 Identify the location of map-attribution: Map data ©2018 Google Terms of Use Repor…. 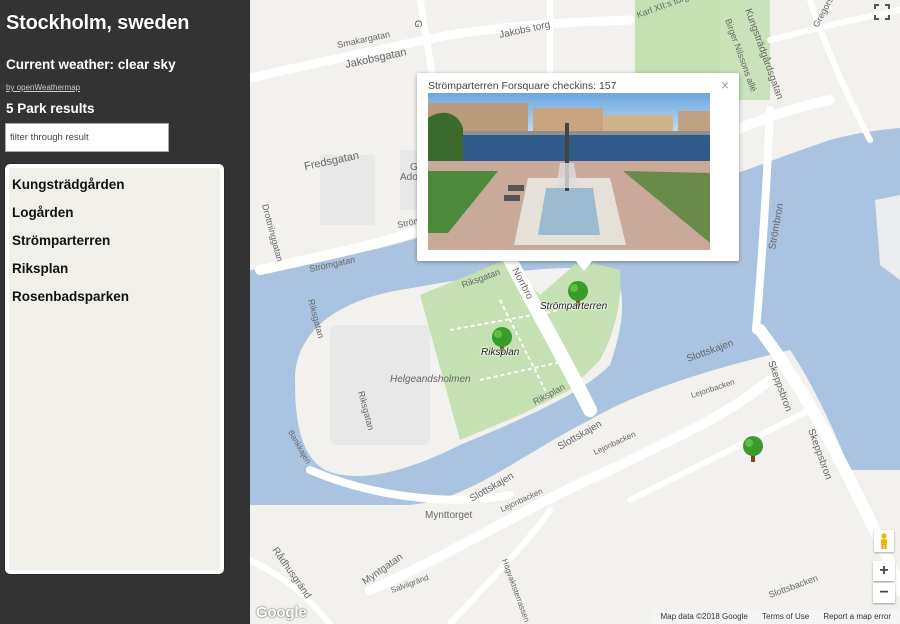
(775, 617).